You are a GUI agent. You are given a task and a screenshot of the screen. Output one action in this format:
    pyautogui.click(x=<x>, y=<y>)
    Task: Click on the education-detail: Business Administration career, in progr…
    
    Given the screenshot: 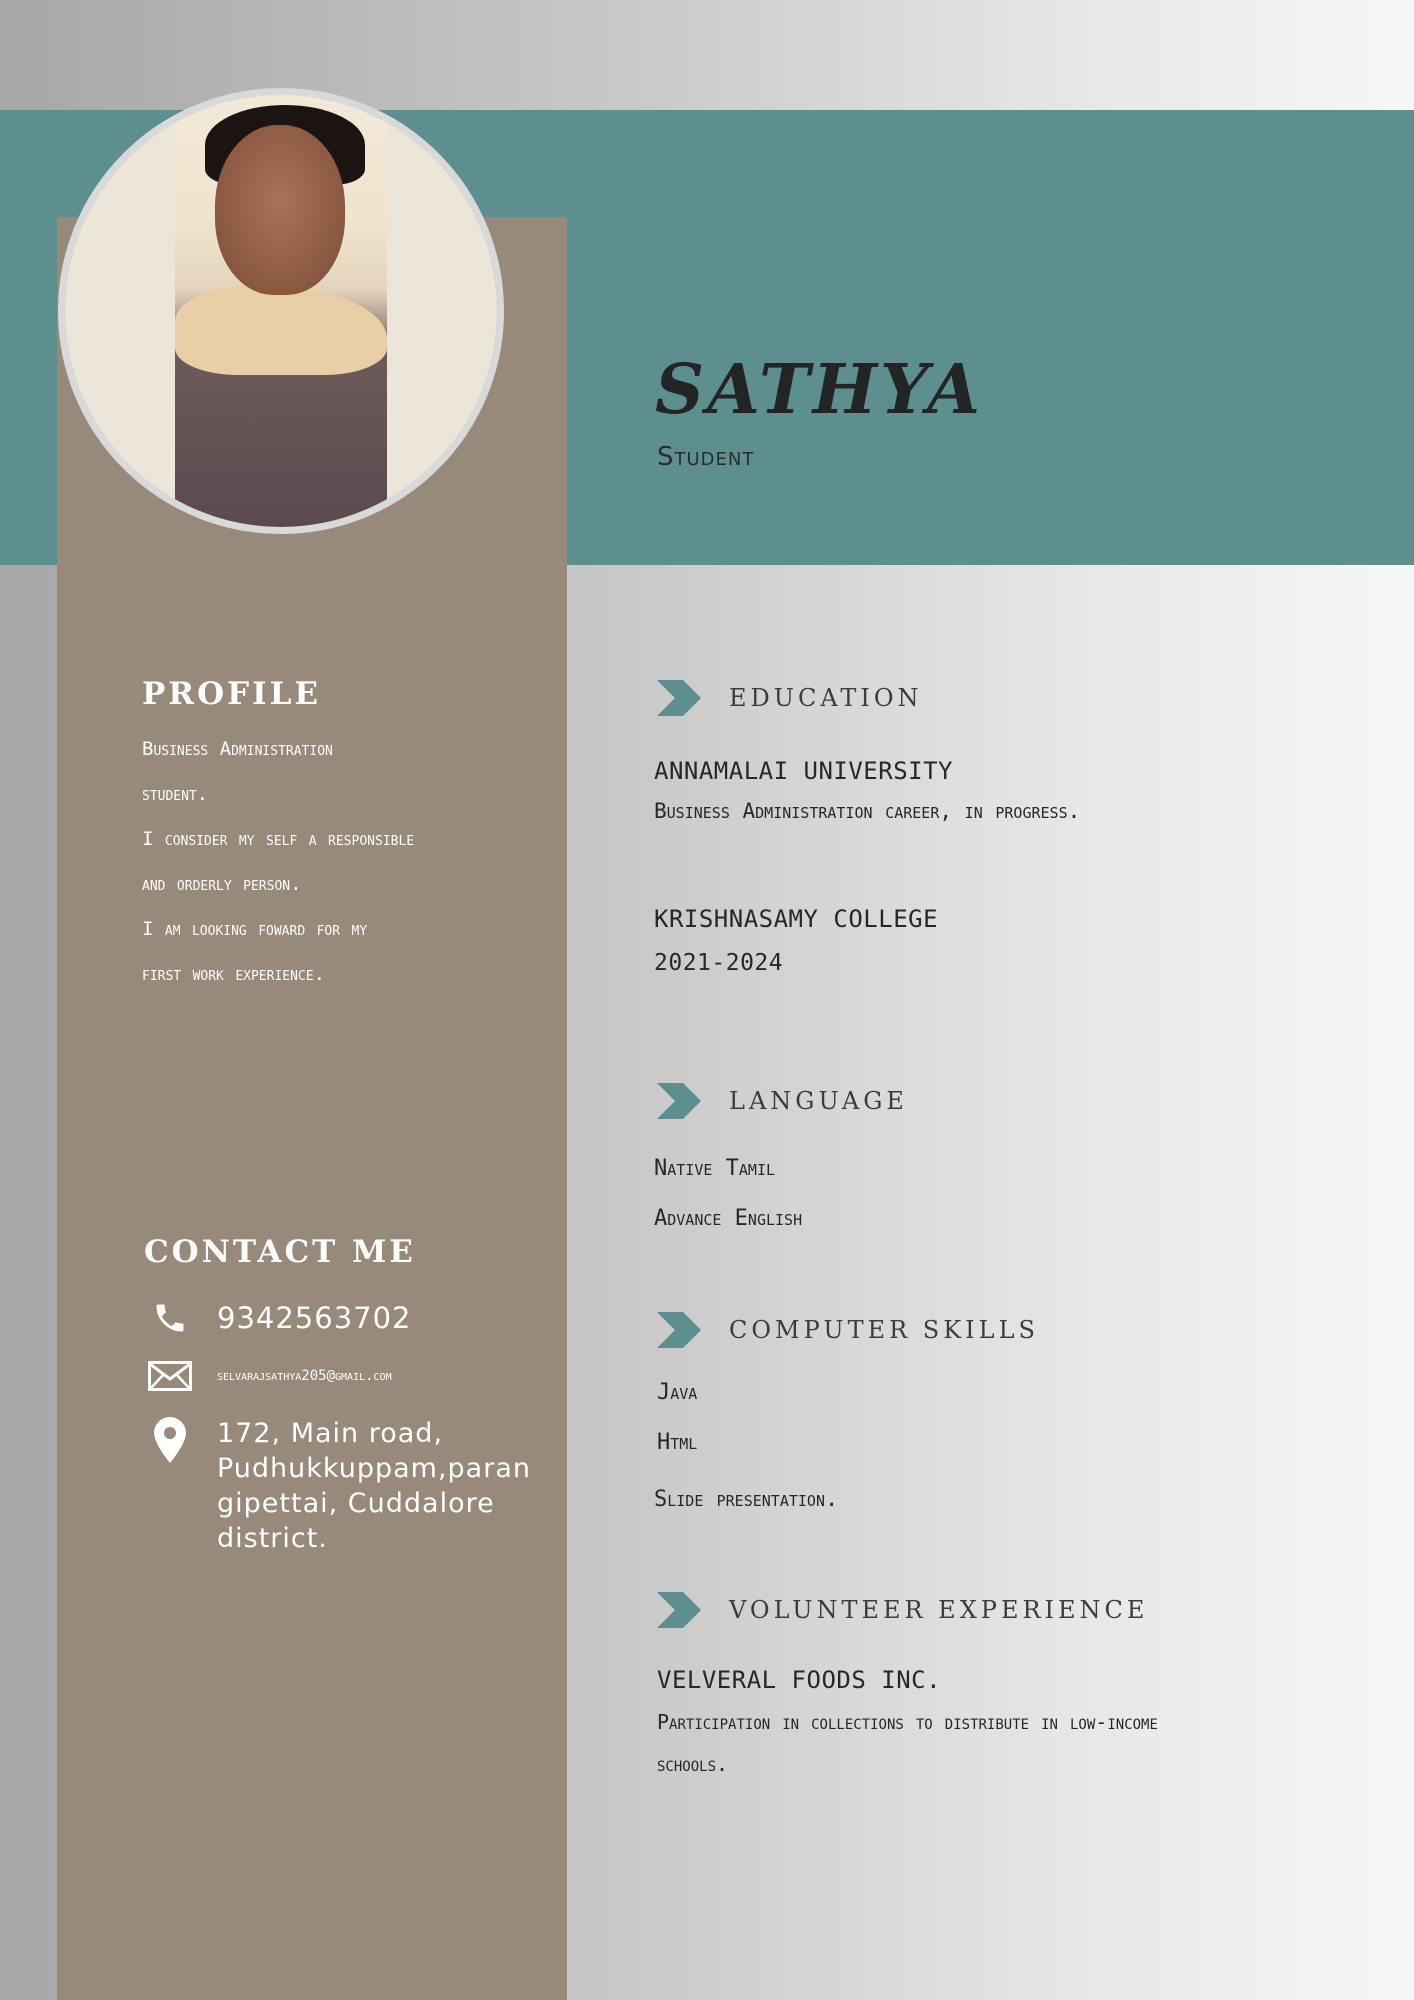 What is the action you would take?
    pyautogui.click(x=867, y=811)
    